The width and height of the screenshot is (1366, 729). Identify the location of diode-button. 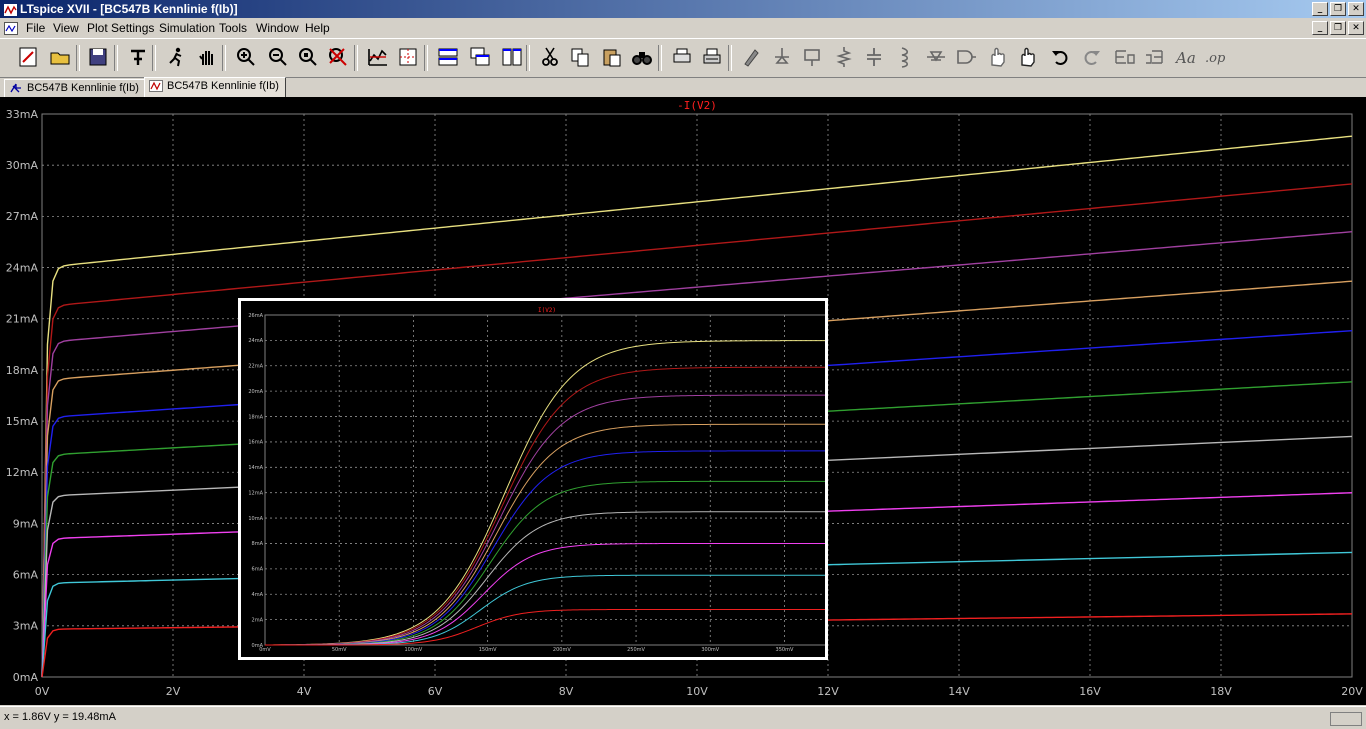
(936, 57).